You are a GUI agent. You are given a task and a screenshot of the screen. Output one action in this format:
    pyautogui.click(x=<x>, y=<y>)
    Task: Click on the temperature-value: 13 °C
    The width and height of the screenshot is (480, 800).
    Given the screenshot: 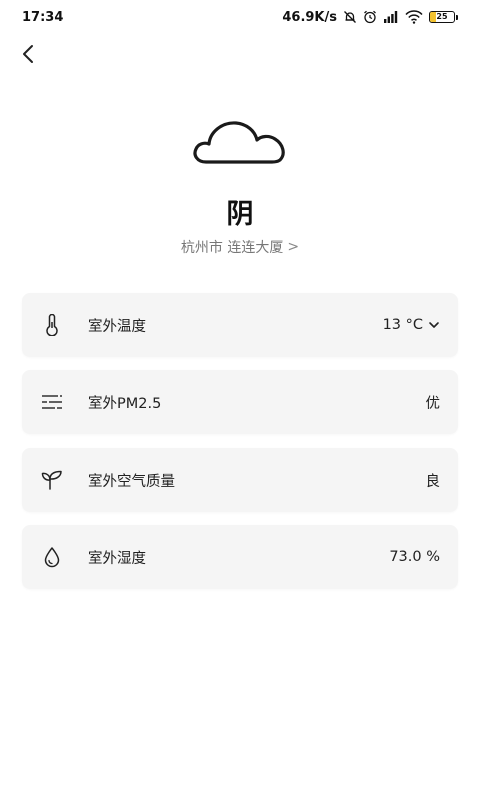 What is the action you would take?
    pyautogui.click(x=402, y=325)
    